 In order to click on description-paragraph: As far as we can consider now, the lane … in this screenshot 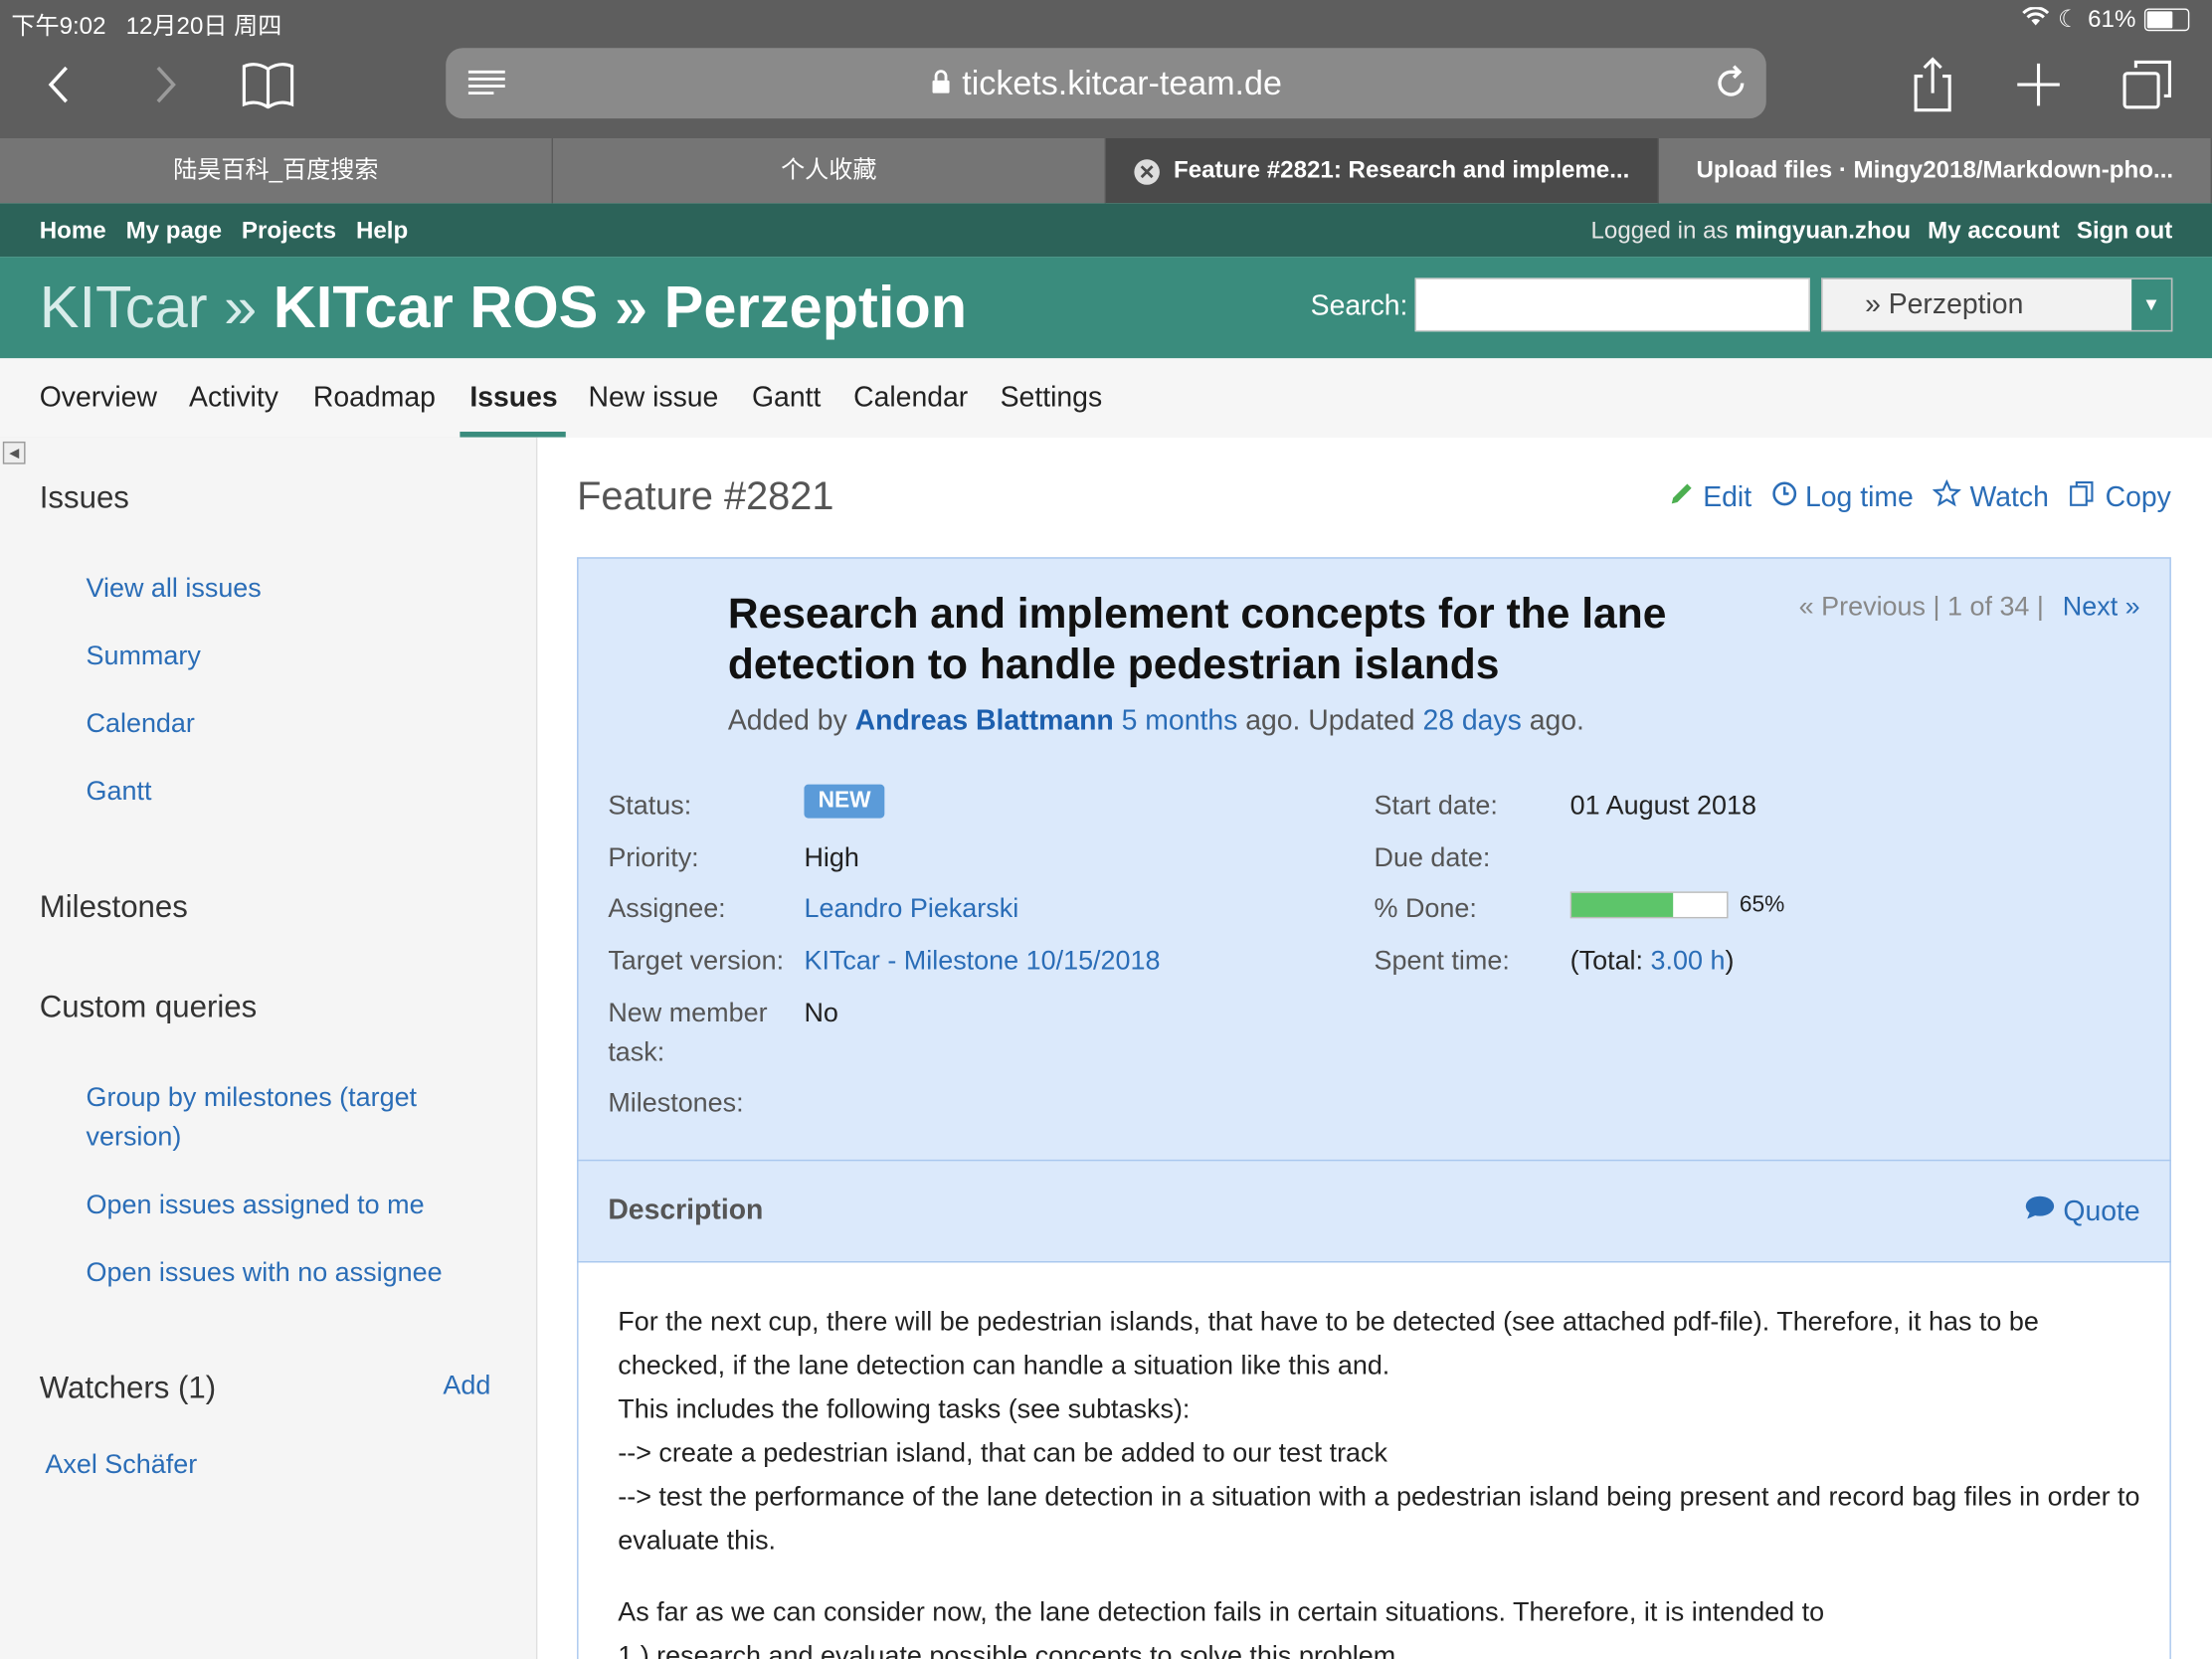, I will do `click(1221, 1613)`.